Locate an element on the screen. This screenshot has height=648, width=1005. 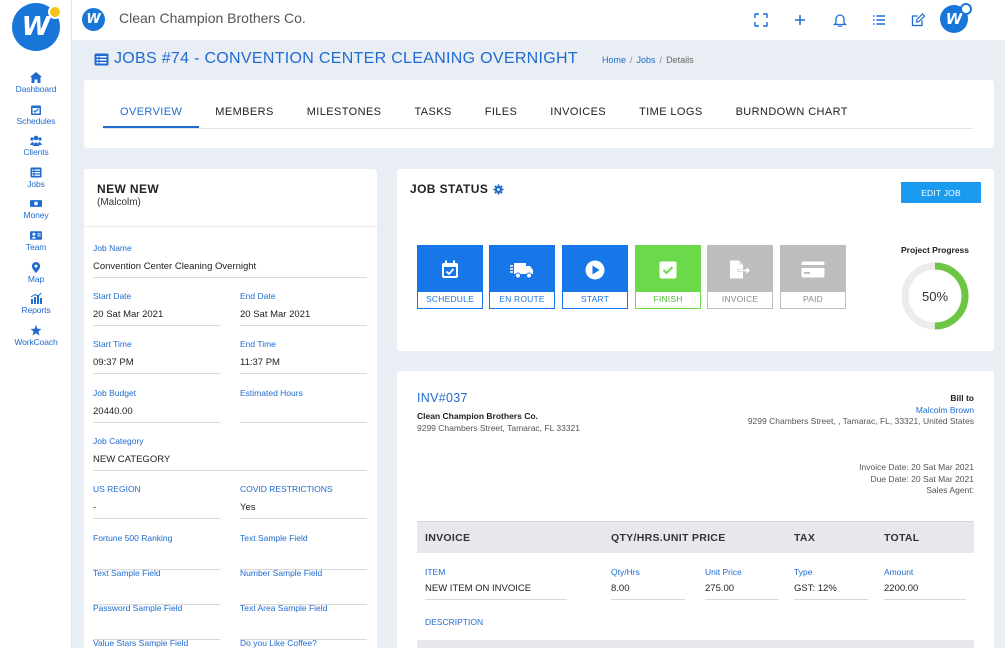
stage-label: PAID is located at coordinates (813, 300).